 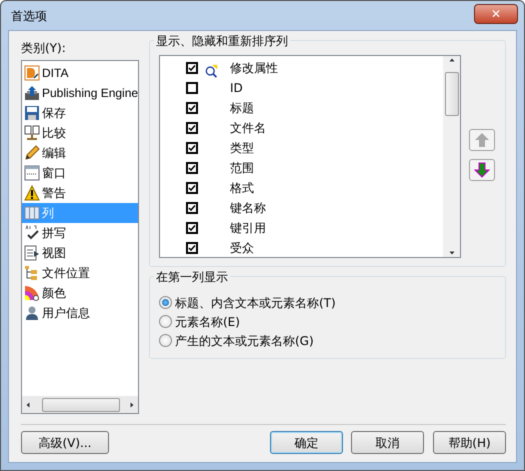 I want to click on column-name: 键名称, so click(x=248, y=208).